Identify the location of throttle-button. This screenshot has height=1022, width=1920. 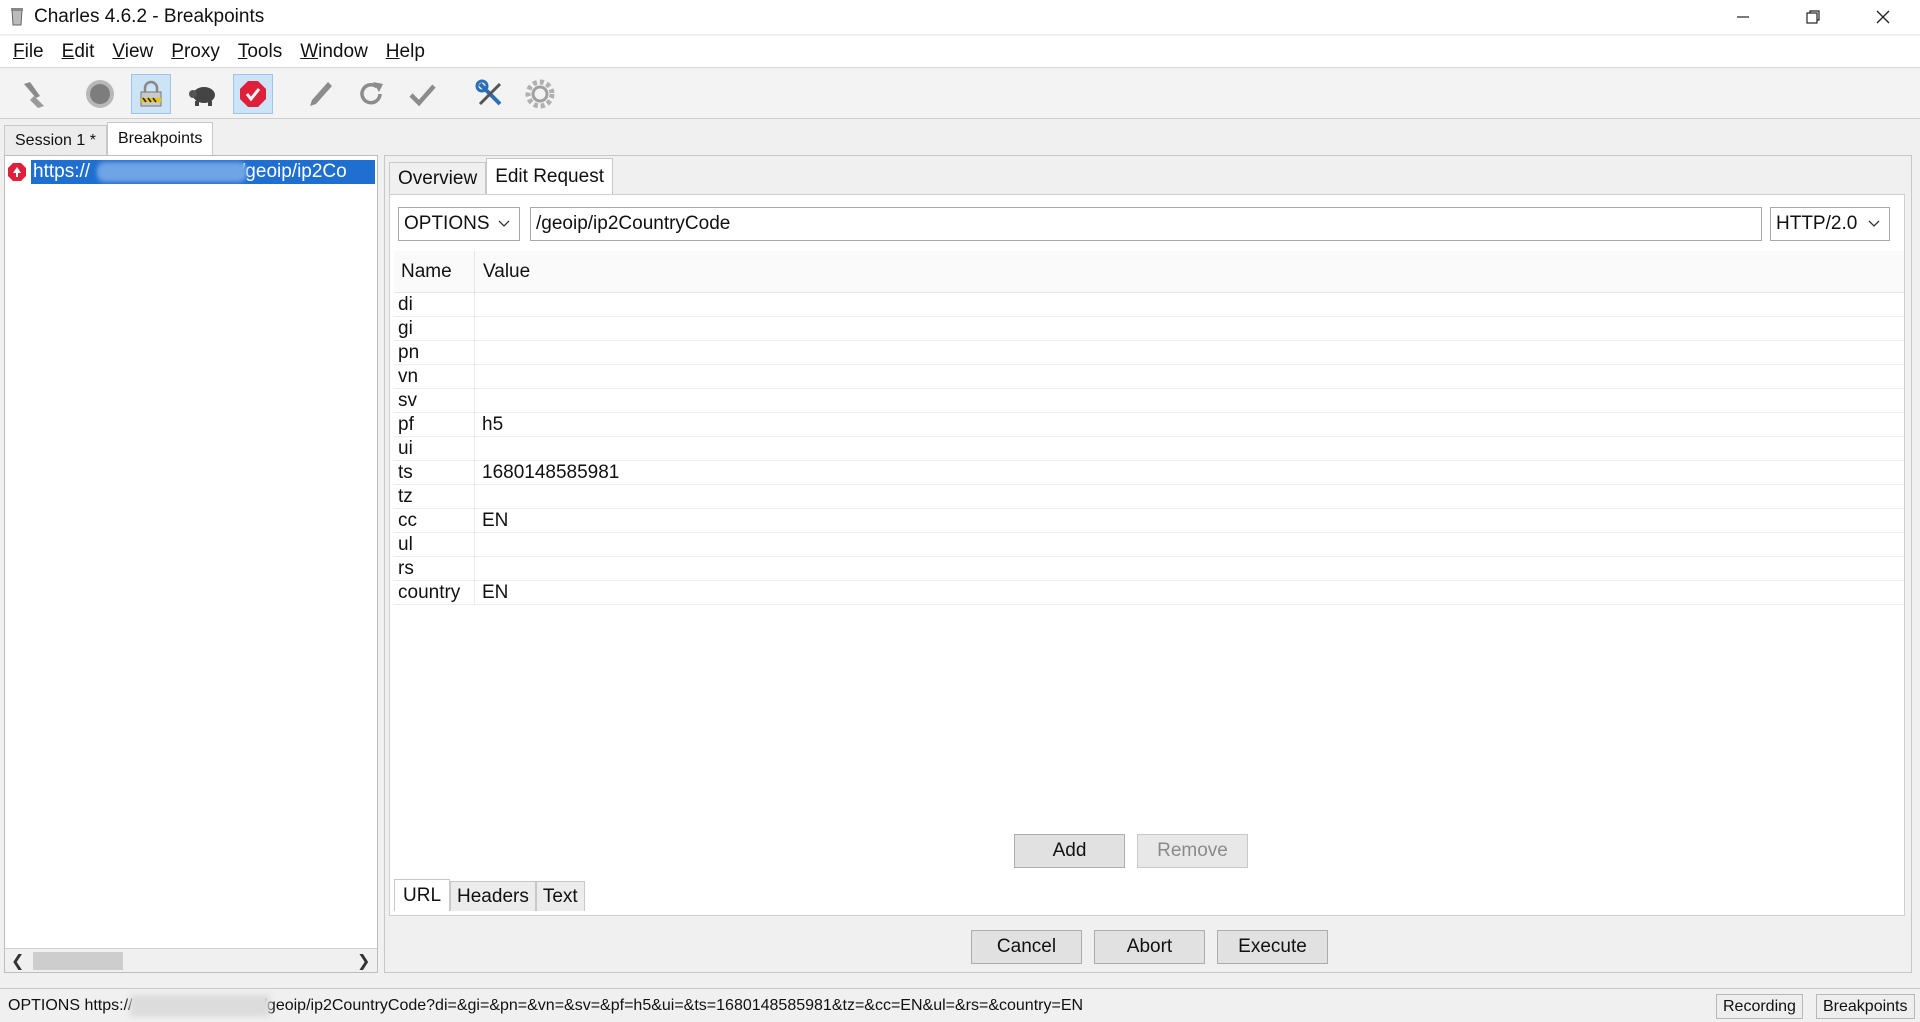
(203, 94).